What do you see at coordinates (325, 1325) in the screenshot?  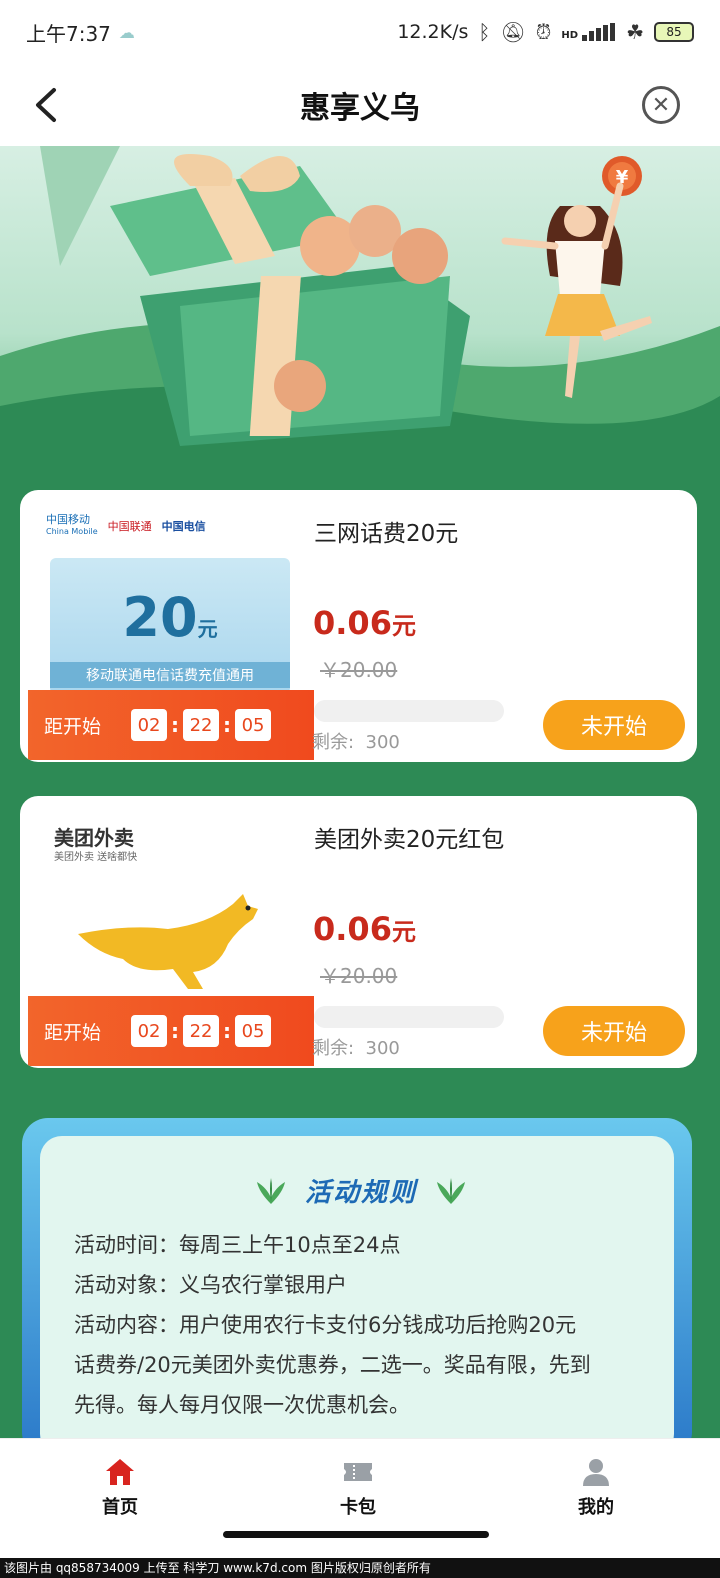 I see `rule-line: 活动内容：用户使用农行卡支付6分钱成功后抢购20元` at bounding box center [325, 1325].